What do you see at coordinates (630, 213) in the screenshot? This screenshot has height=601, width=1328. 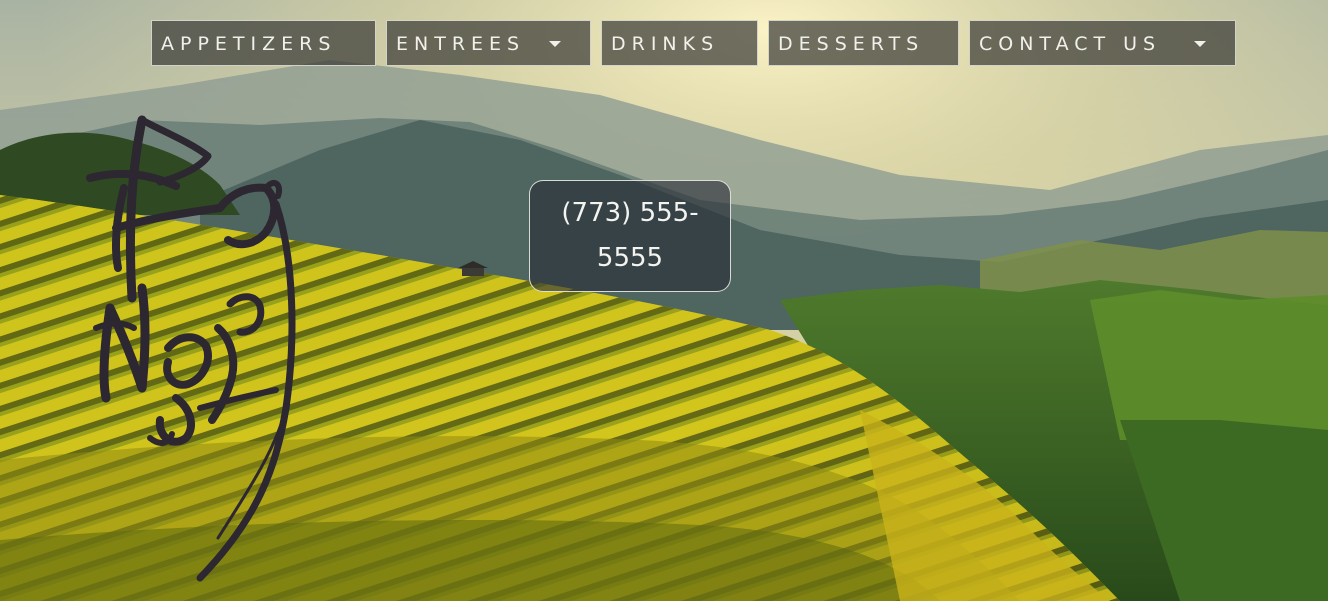 I see `phone-number-line-1: (773) 555-` at bounding box center [630, 213].